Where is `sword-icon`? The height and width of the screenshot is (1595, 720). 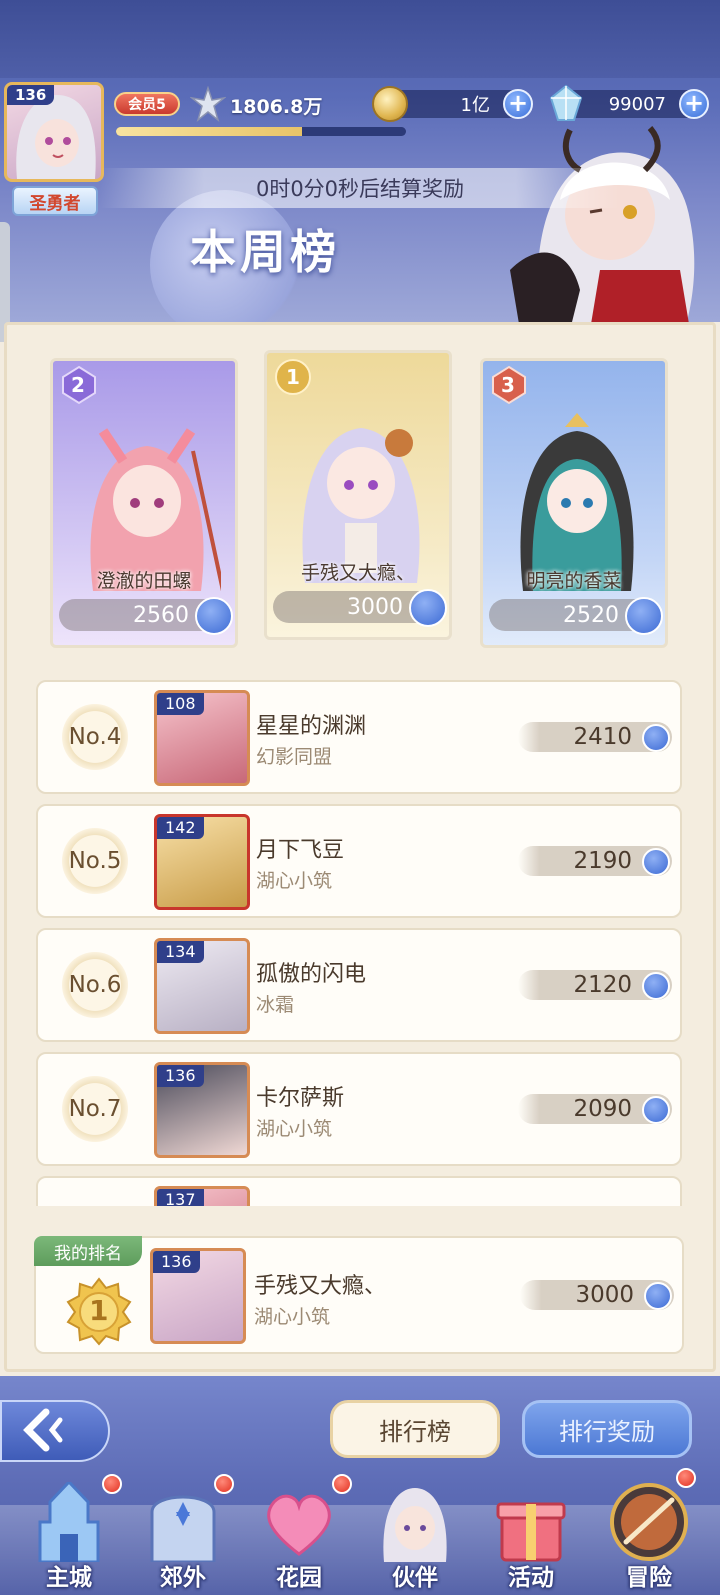 sword-icon is located at coordinates (649, 1522).